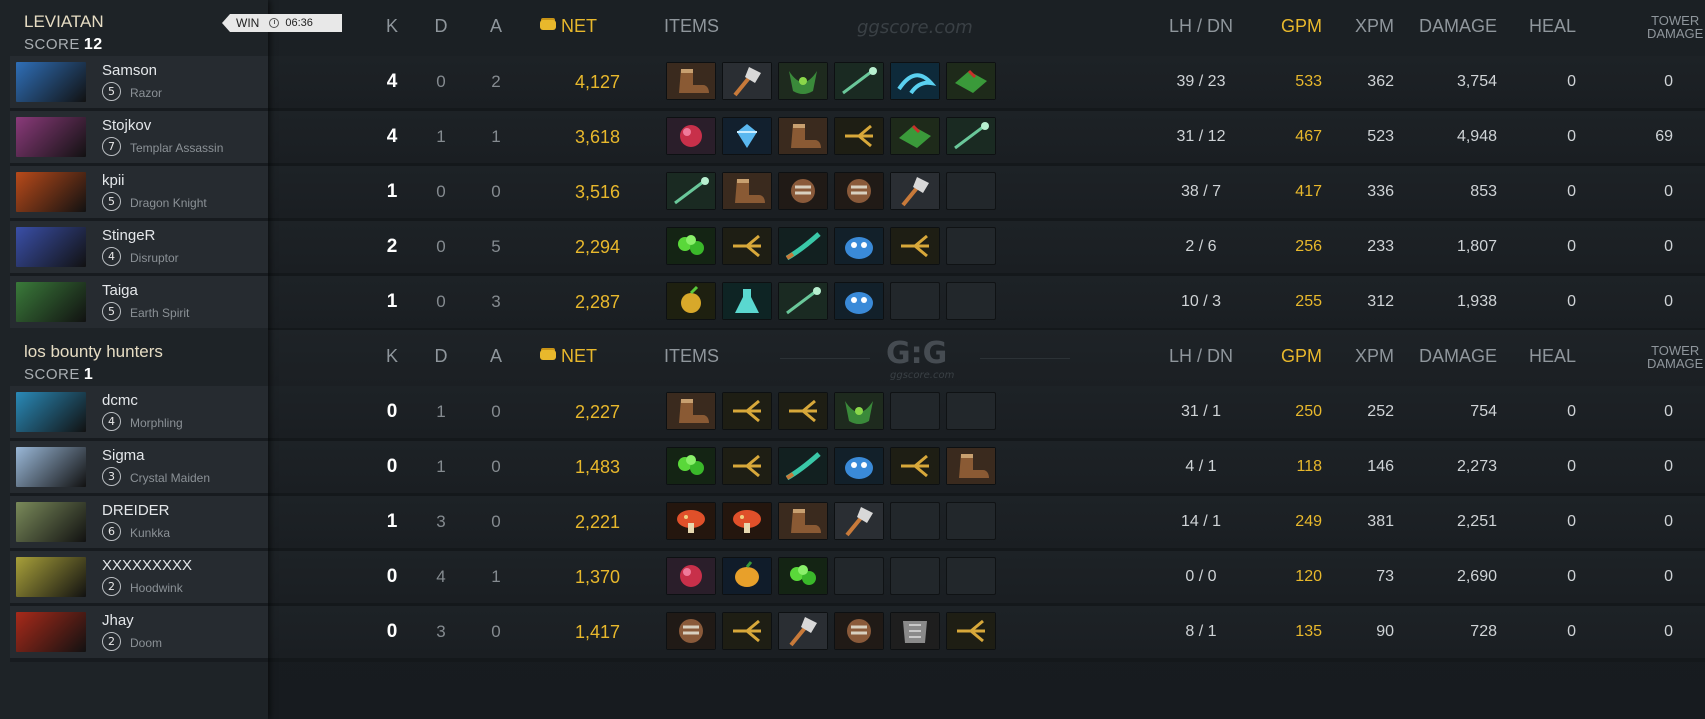 The height and width of the screenshot is (719, 1705). I want to click on item-flask-icon, so click(747, 301).